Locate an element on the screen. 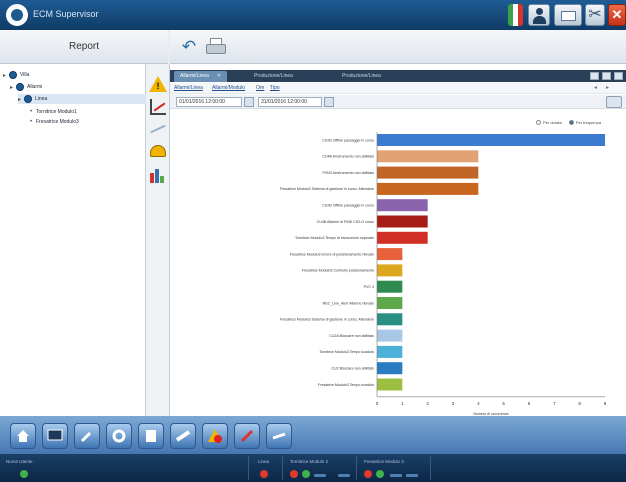 This screenshot has height=482, width=626. link-allarmi-linea: Allarmi/Linea is located at coordinates (188, 88).